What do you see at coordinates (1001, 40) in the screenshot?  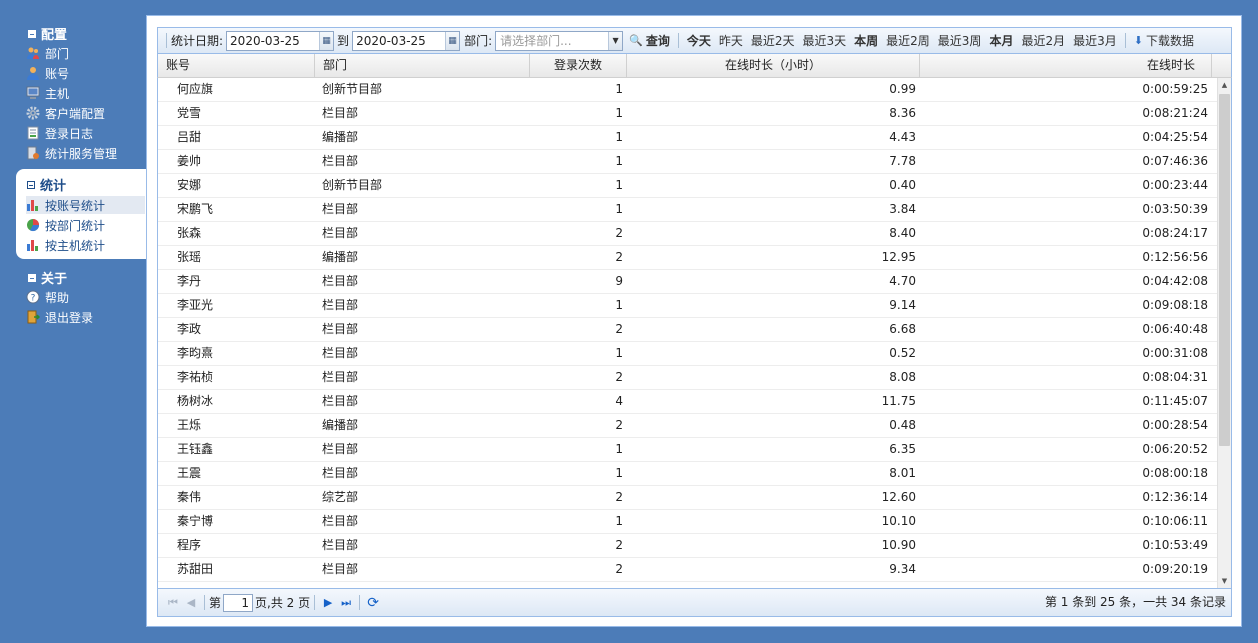 I see `range-this-month-button: 本月` at bounding box center [1001, 40].